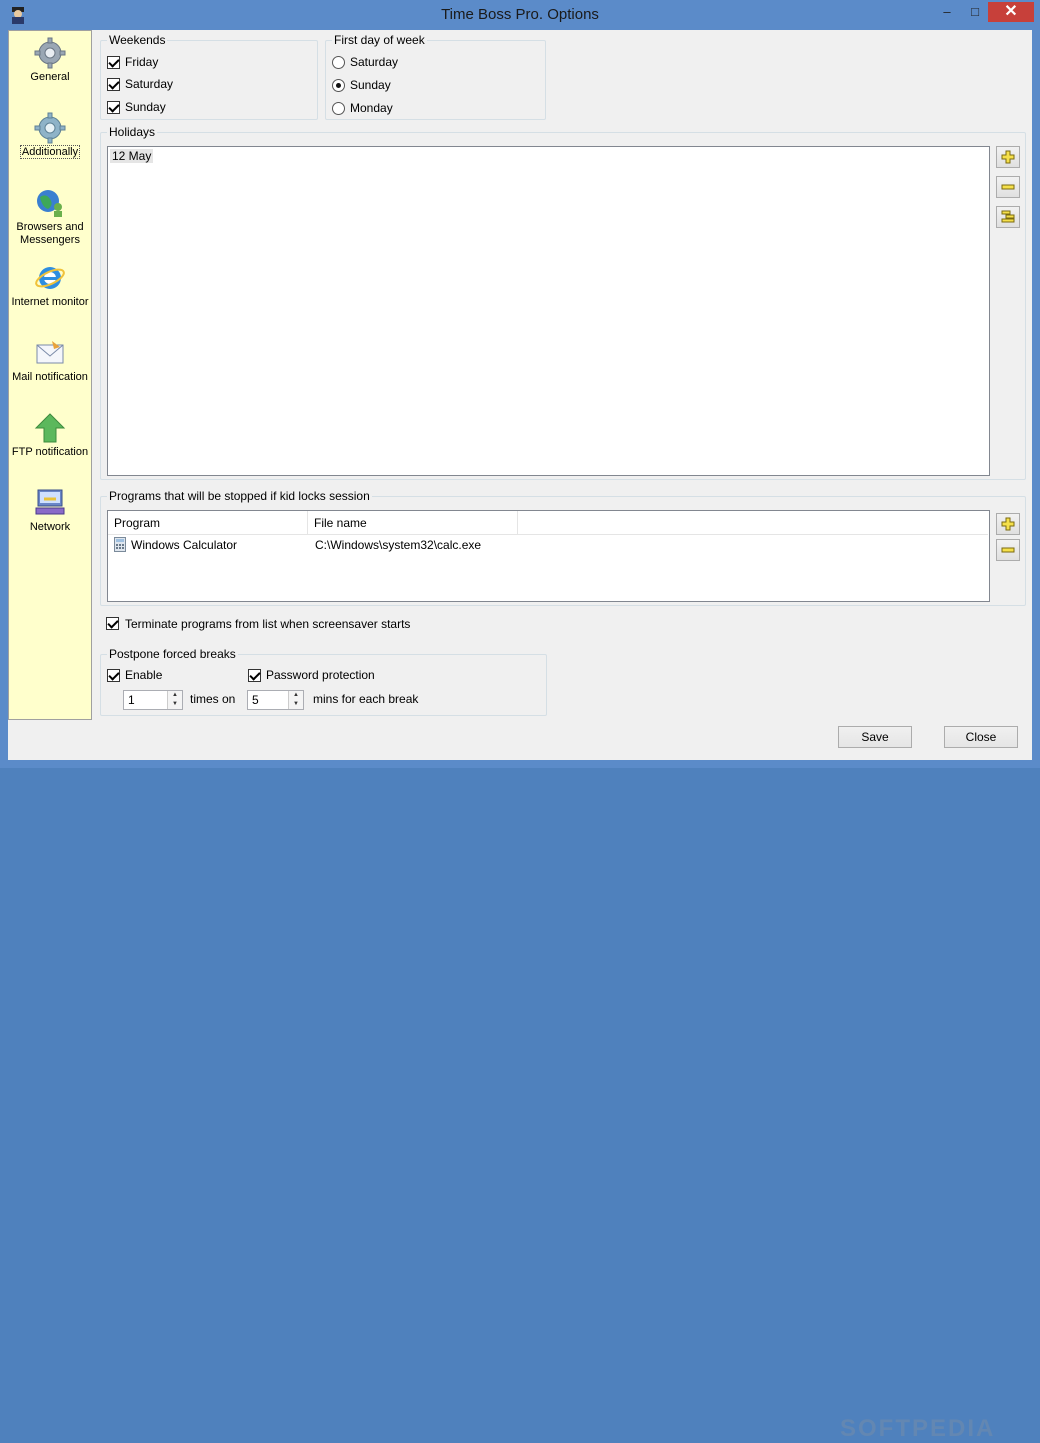 This screenshot has height=1443, width=1040. What do you see at coordinates (208, 523) in the screenshot?
I see `column-header-program: Program` at bounding box center [208, 523].